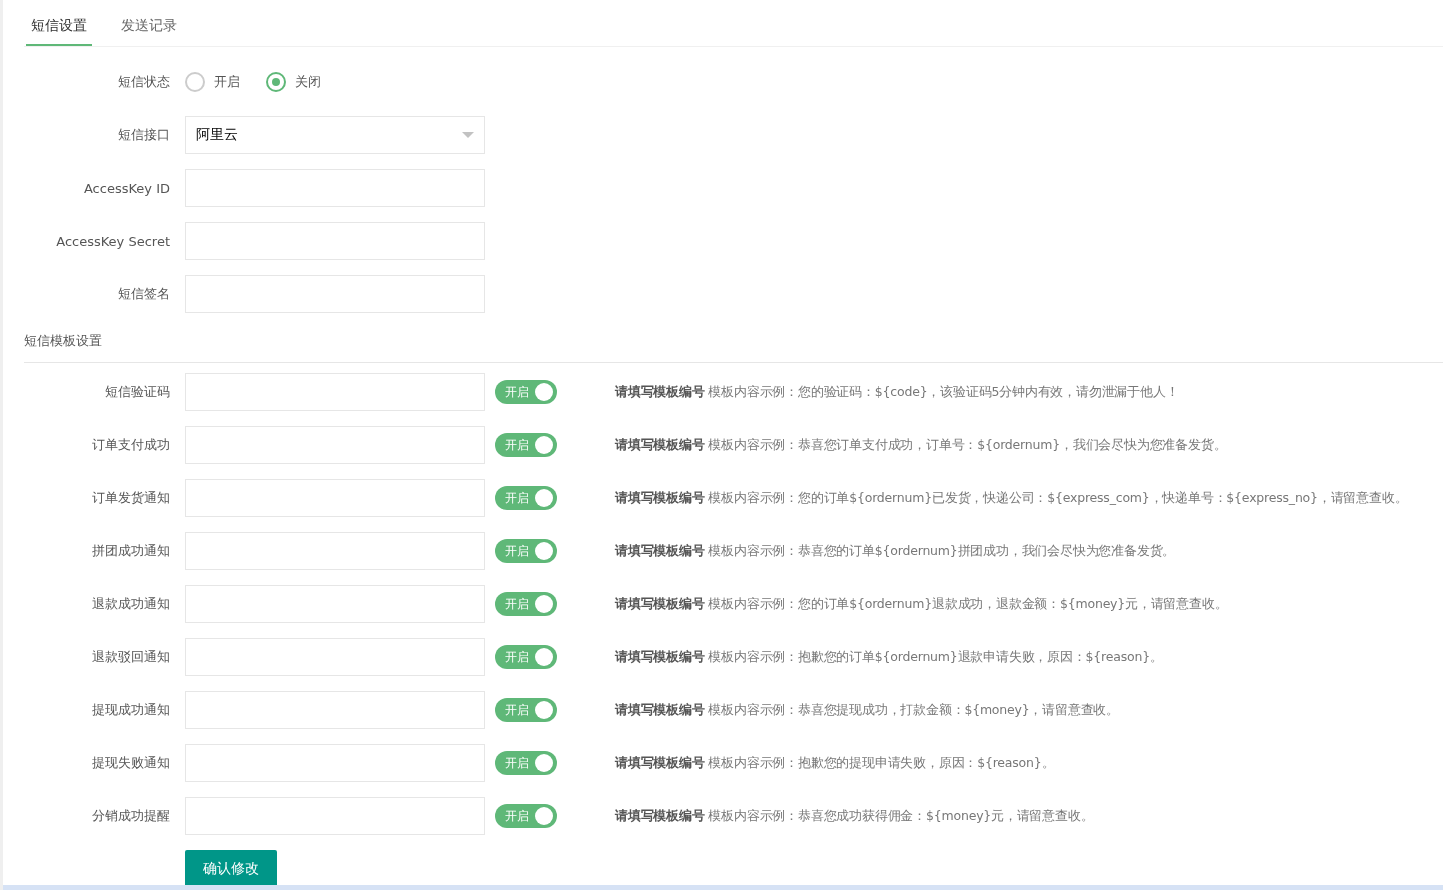  I want to click on field-label: AccessKey ID, so click(126, 188).